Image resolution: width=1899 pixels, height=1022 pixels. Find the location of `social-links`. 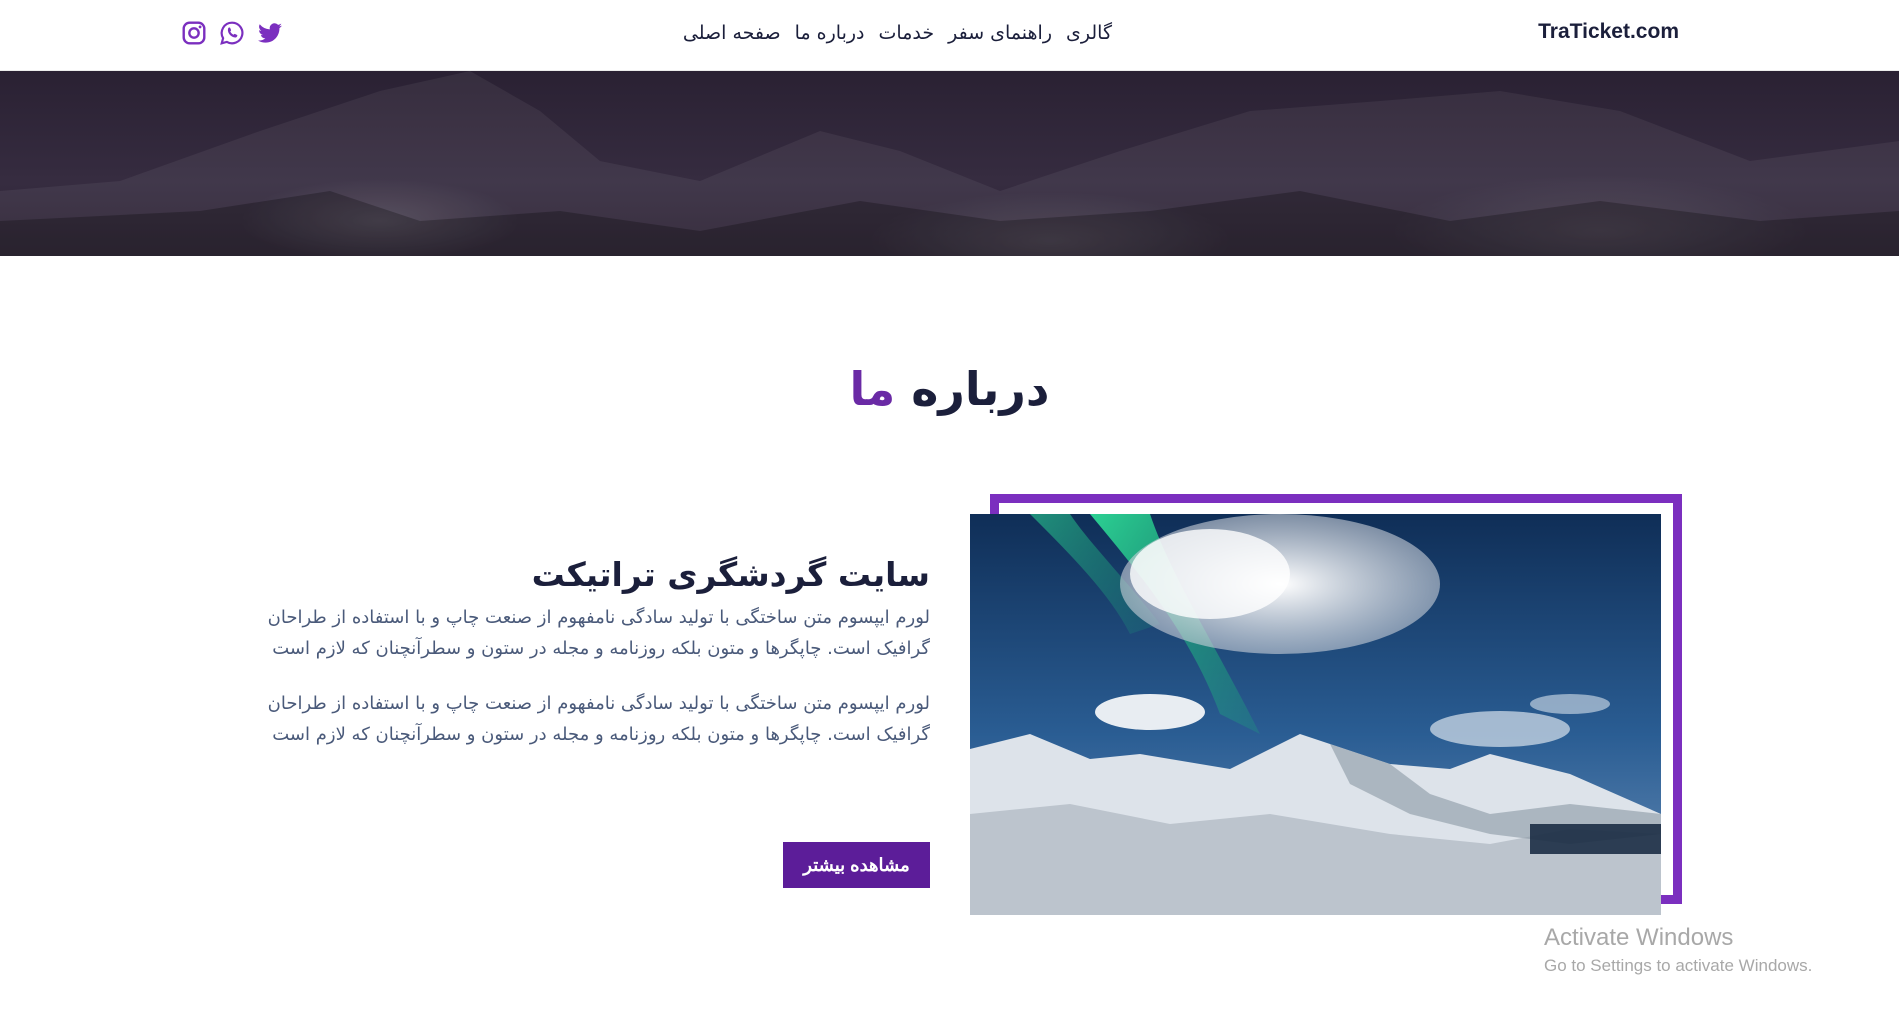

social-links is located at coordinates (232, 33).